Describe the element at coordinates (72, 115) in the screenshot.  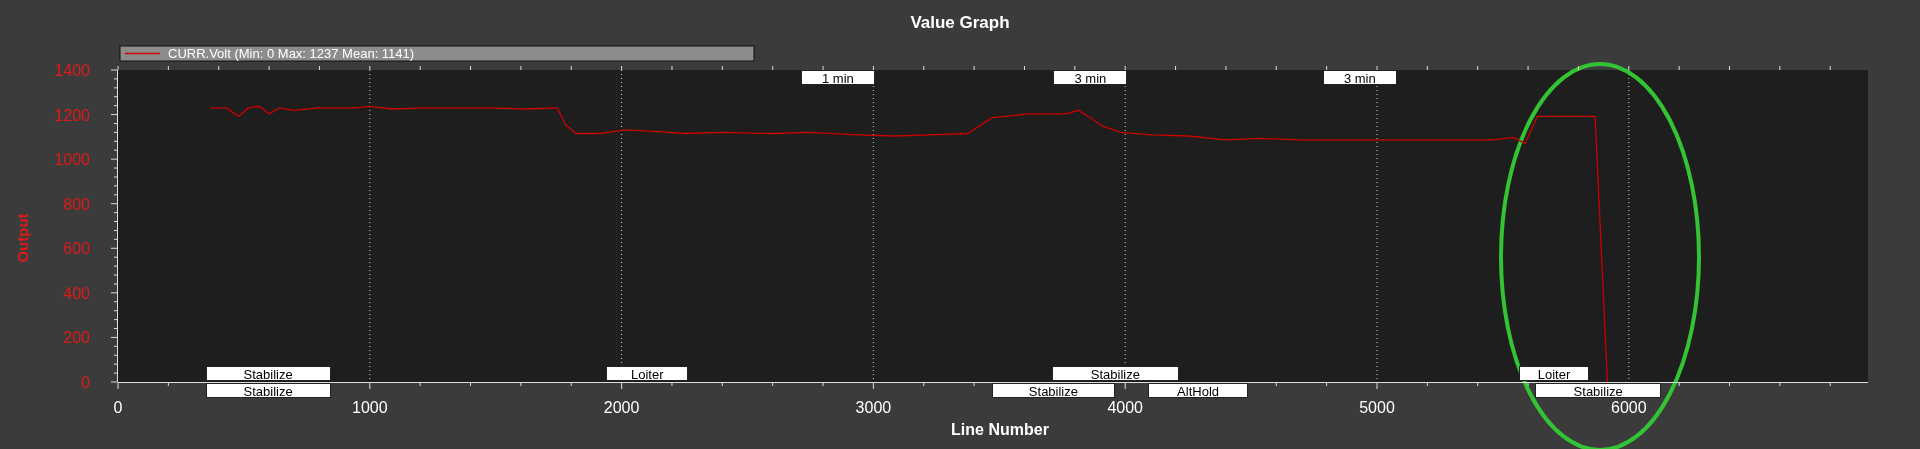
I see `y-tick-label: 1200` at that location.